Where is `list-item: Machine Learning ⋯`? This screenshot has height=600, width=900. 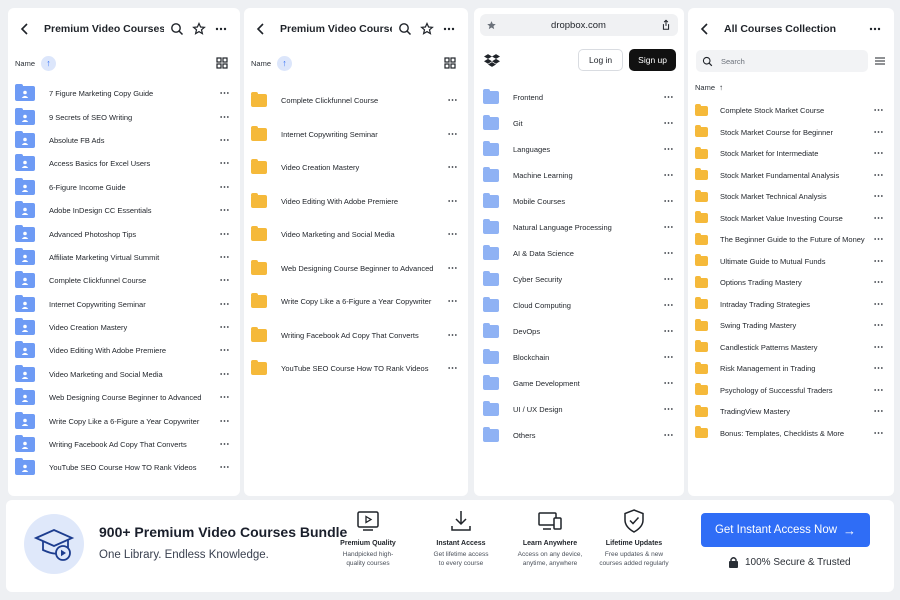
list-item: Machine Learning ⋯ is located at coordinates (579, 175).